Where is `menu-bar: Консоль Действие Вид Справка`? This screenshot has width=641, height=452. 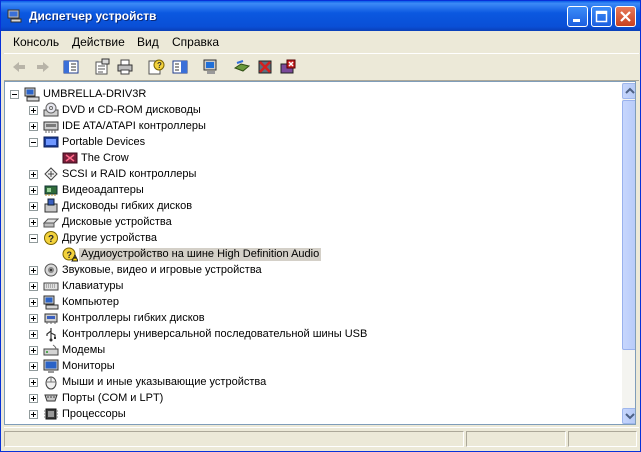
menu-bar: Консоль Действие Вид Справка is located at coordinates (321, 42).